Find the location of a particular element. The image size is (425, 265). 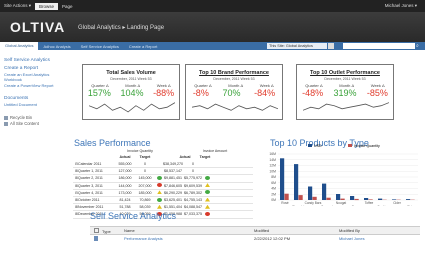

y-tick-label: 6M is located at coordinates (273, 183).